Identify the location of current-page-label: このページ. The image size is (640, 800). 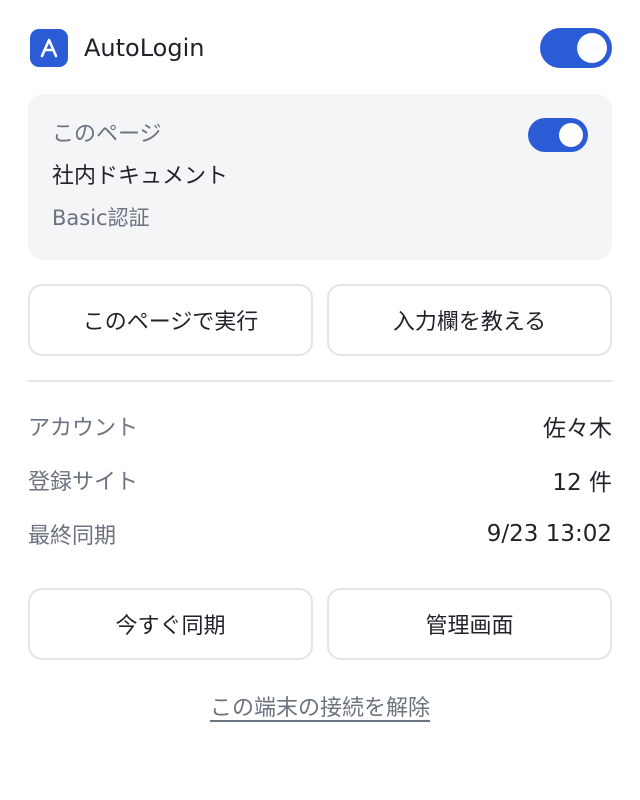
(107, 134).